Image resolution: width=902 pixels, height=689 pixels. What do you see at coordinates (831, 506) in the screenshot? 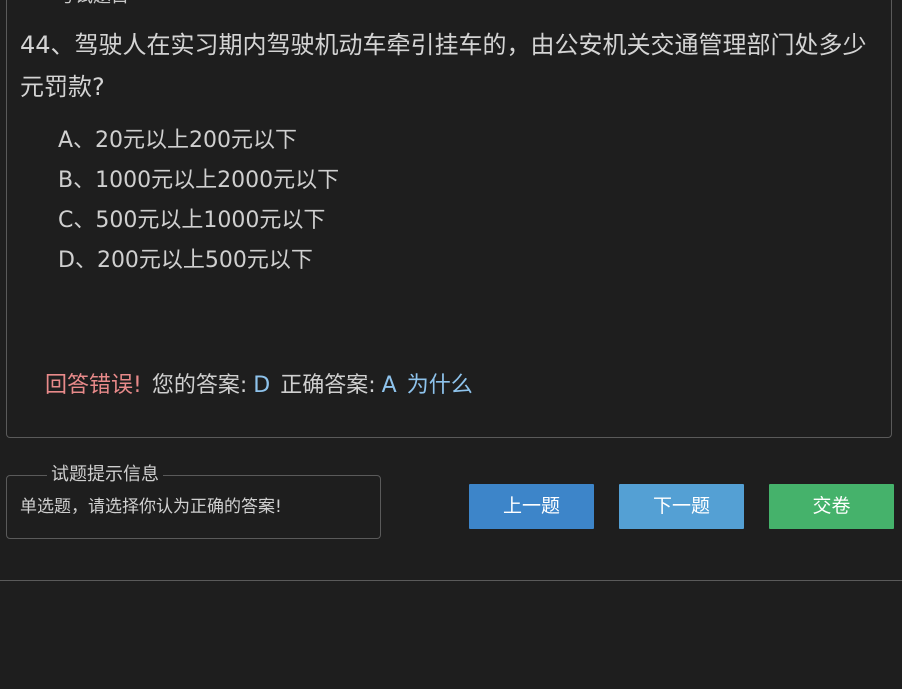
I see `submit-exam-button: 交卷` at bounding box center [831, 506].